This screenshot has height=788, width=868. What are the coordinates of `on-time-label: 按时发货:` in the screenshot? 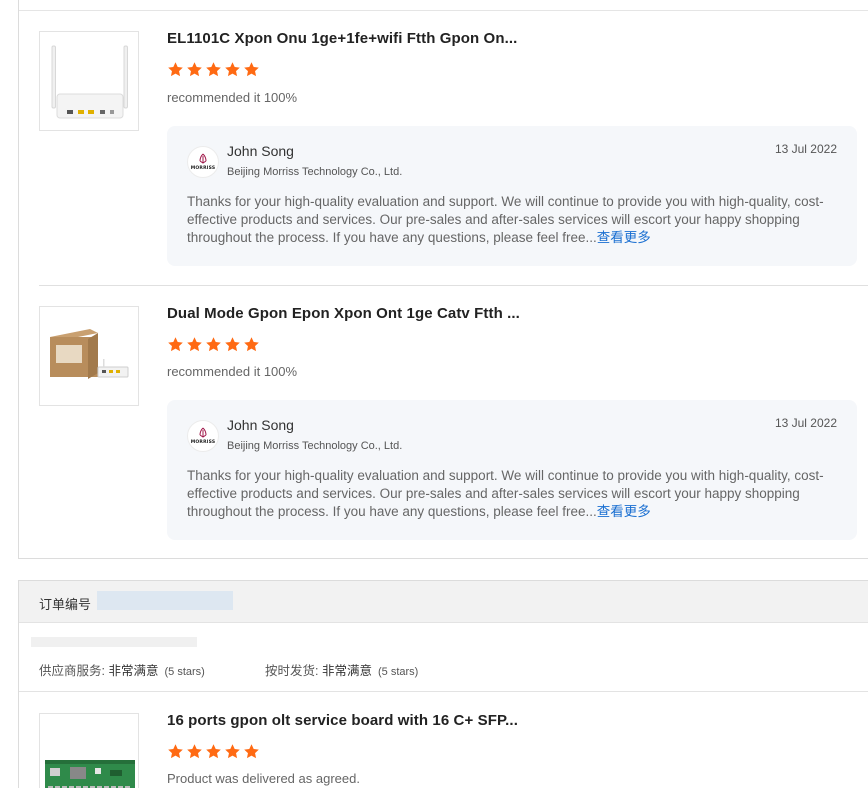 It's located at (292, 671).